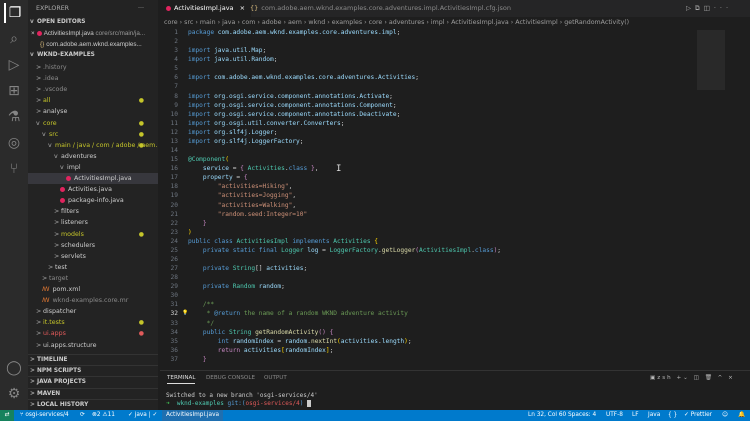  What do you see at coordinates (455, 41) in the screenshot?
I see `code-line: 2` at bounding box center [455, 41].